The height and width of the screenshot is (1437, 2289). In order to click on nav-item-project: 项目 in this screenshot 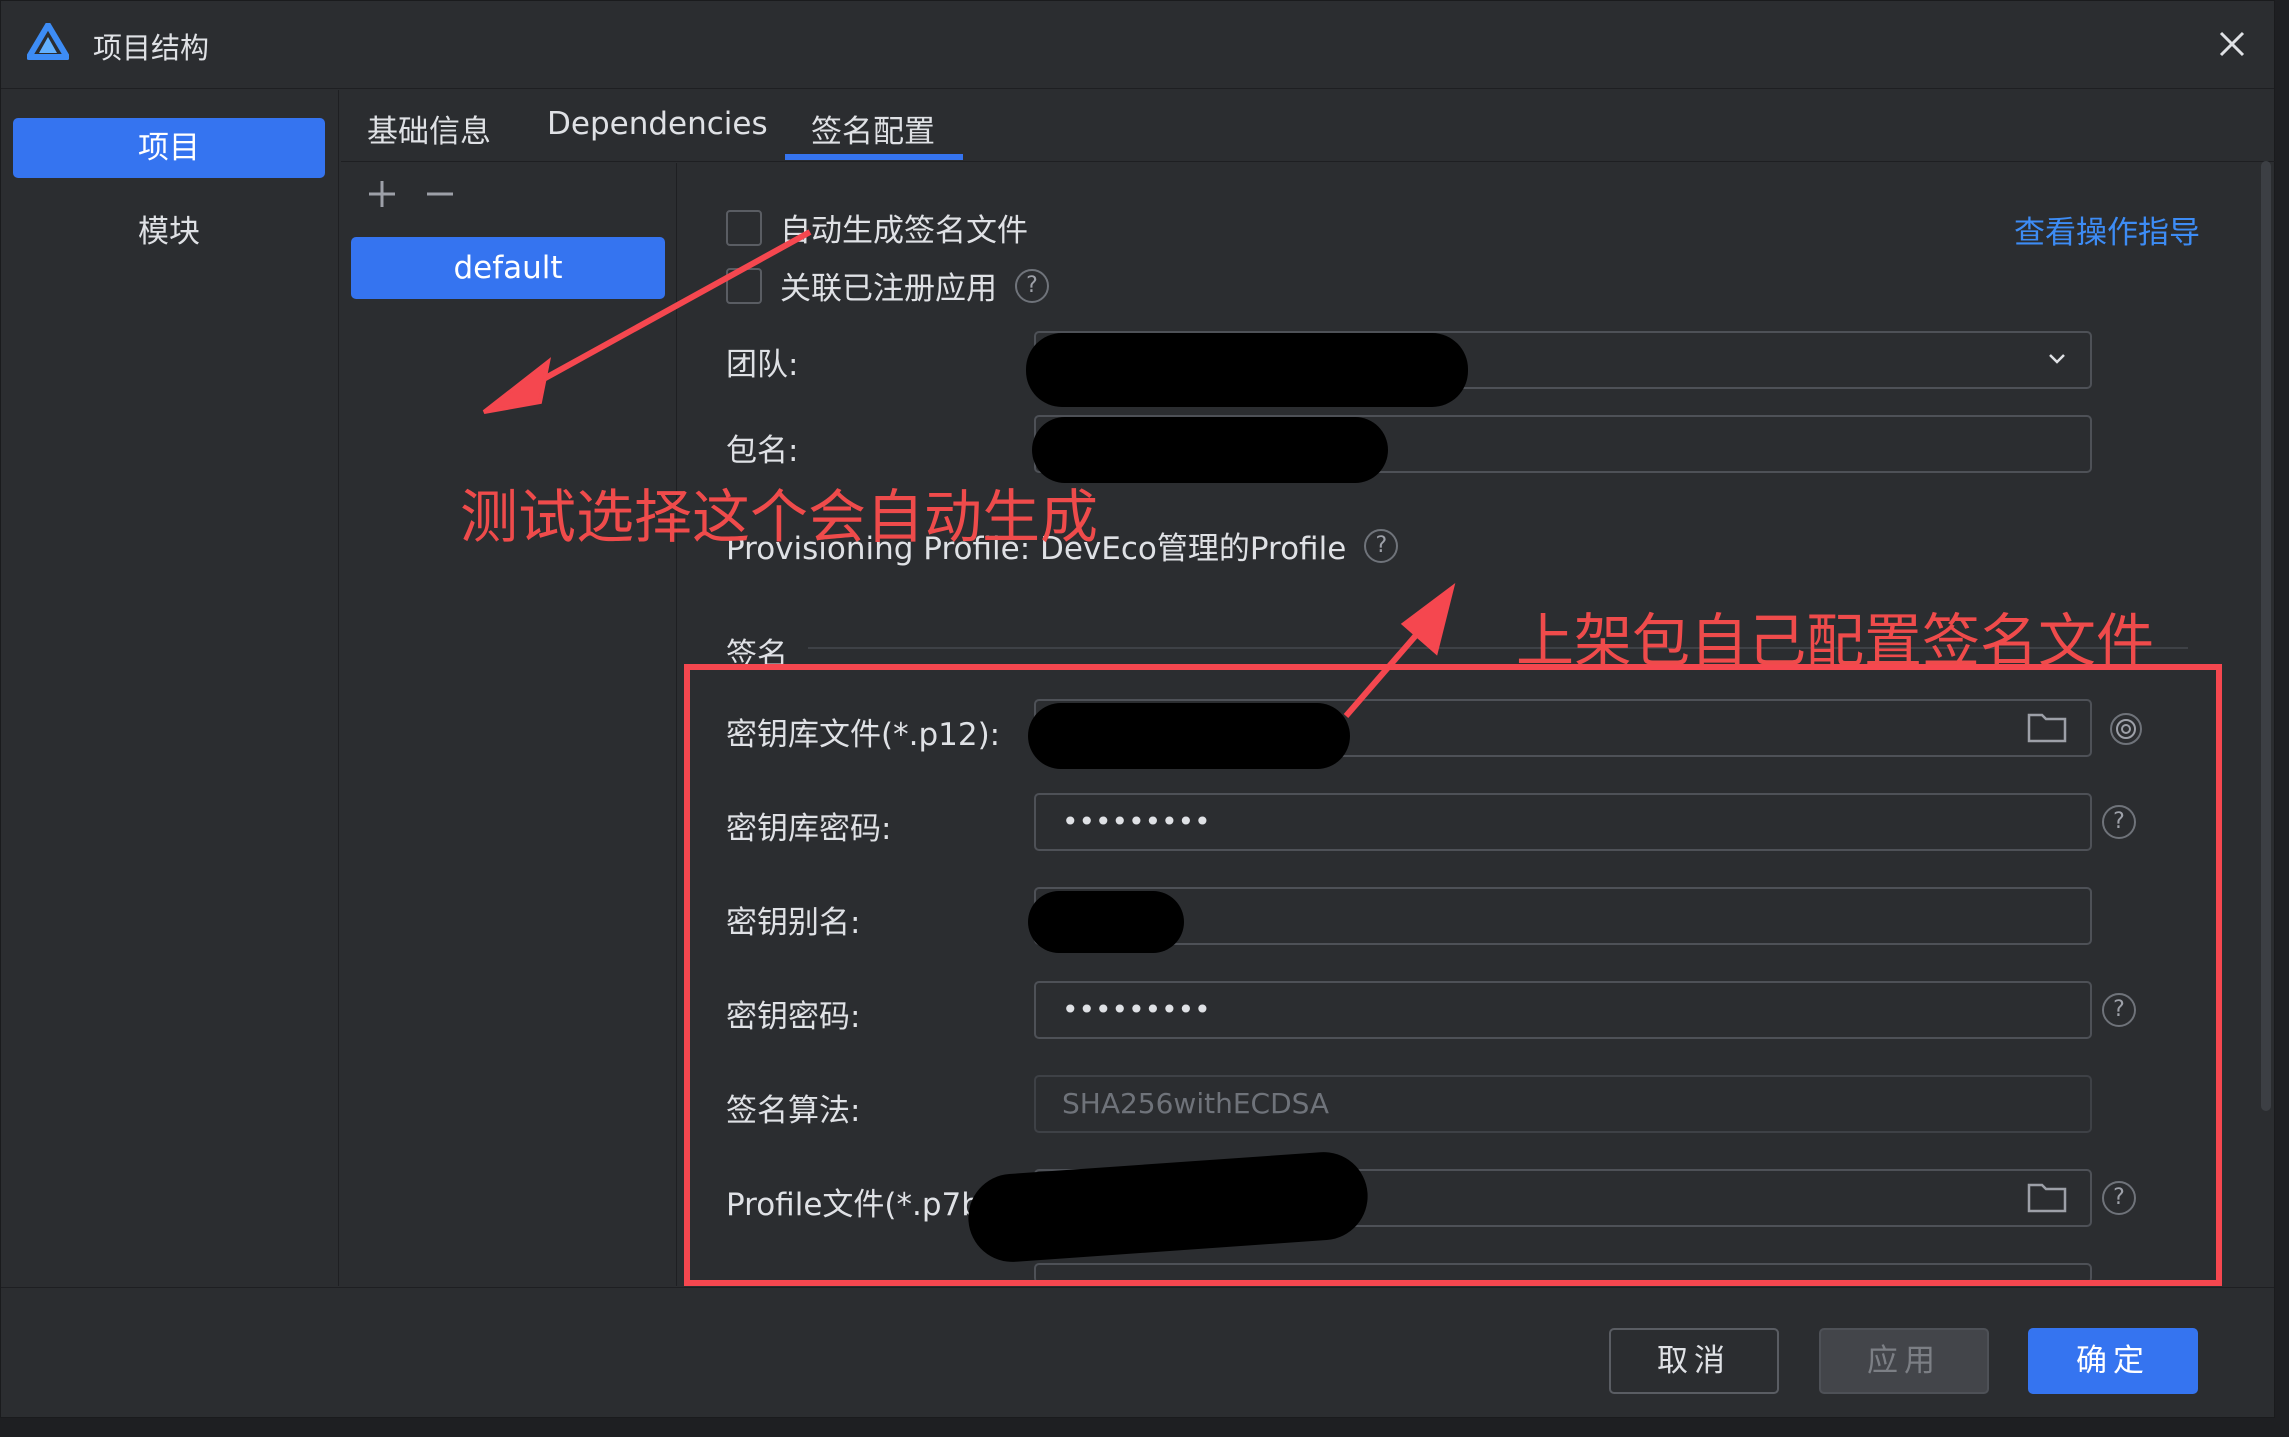, I will do `click(169, 148)`.